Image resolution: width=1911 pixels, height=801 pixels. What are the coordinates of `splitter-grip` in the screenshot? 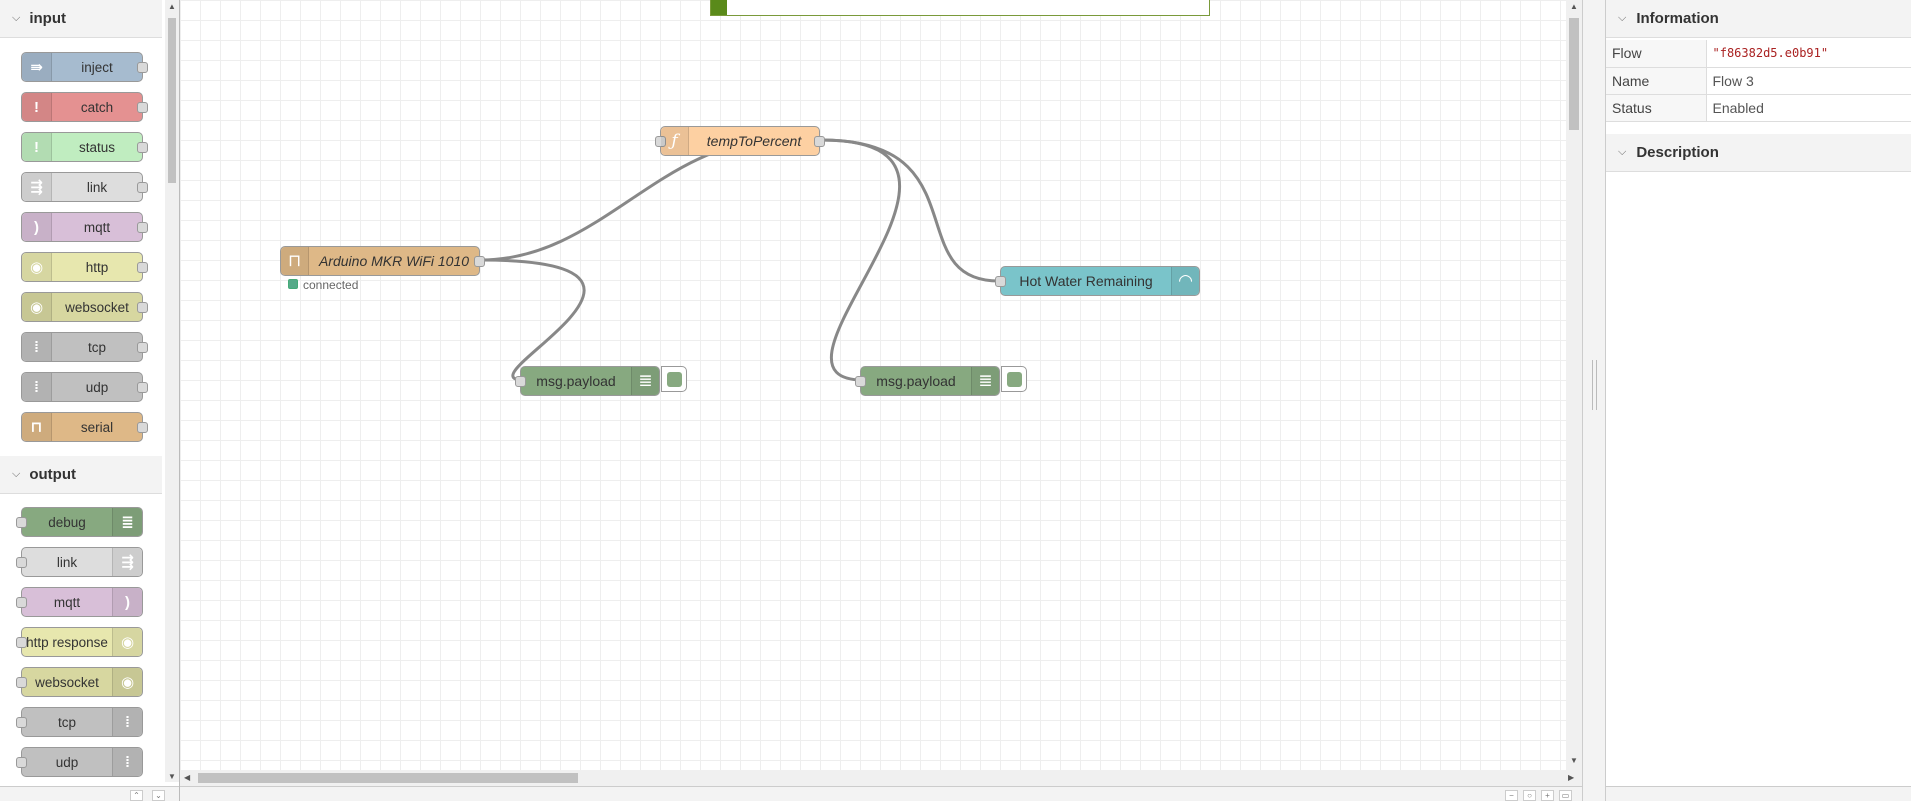 It's located at (1594, 385).